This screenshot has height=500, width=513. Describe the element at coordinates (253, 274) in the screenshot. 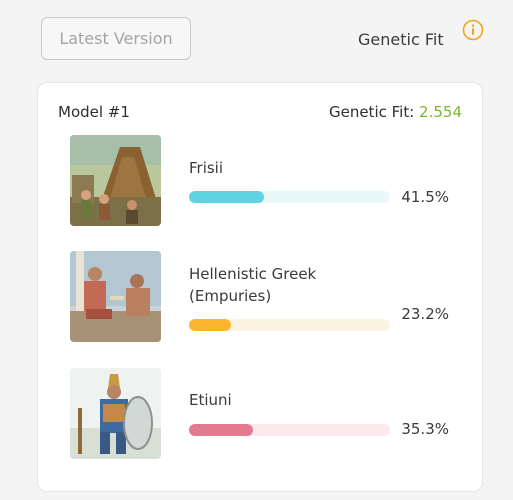

I see `population-name-line1: Hellenistic Greek` at that location.